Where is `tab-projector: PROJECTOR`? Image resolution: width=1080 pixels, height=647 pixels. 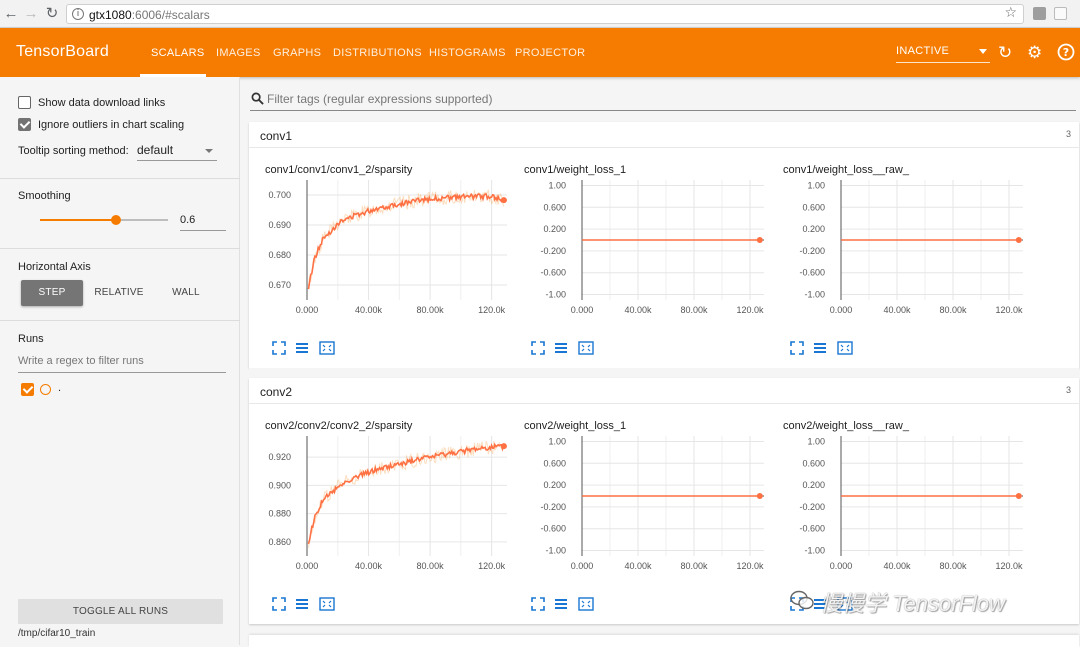
tab-projector: PROJECTOR is located at coordinates (550, 53).